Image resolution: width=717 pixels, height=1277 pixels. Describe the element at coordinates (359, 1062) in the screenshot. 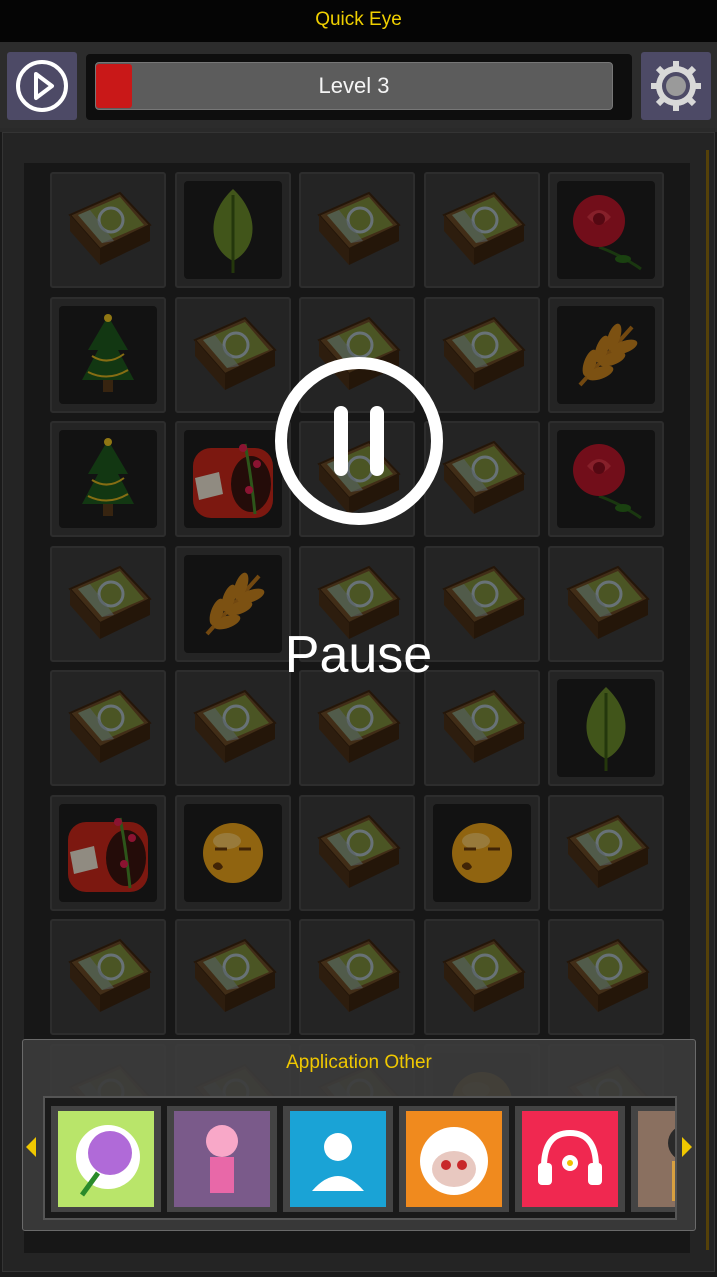

I see `ad-panel-title: Application Other` at that location.